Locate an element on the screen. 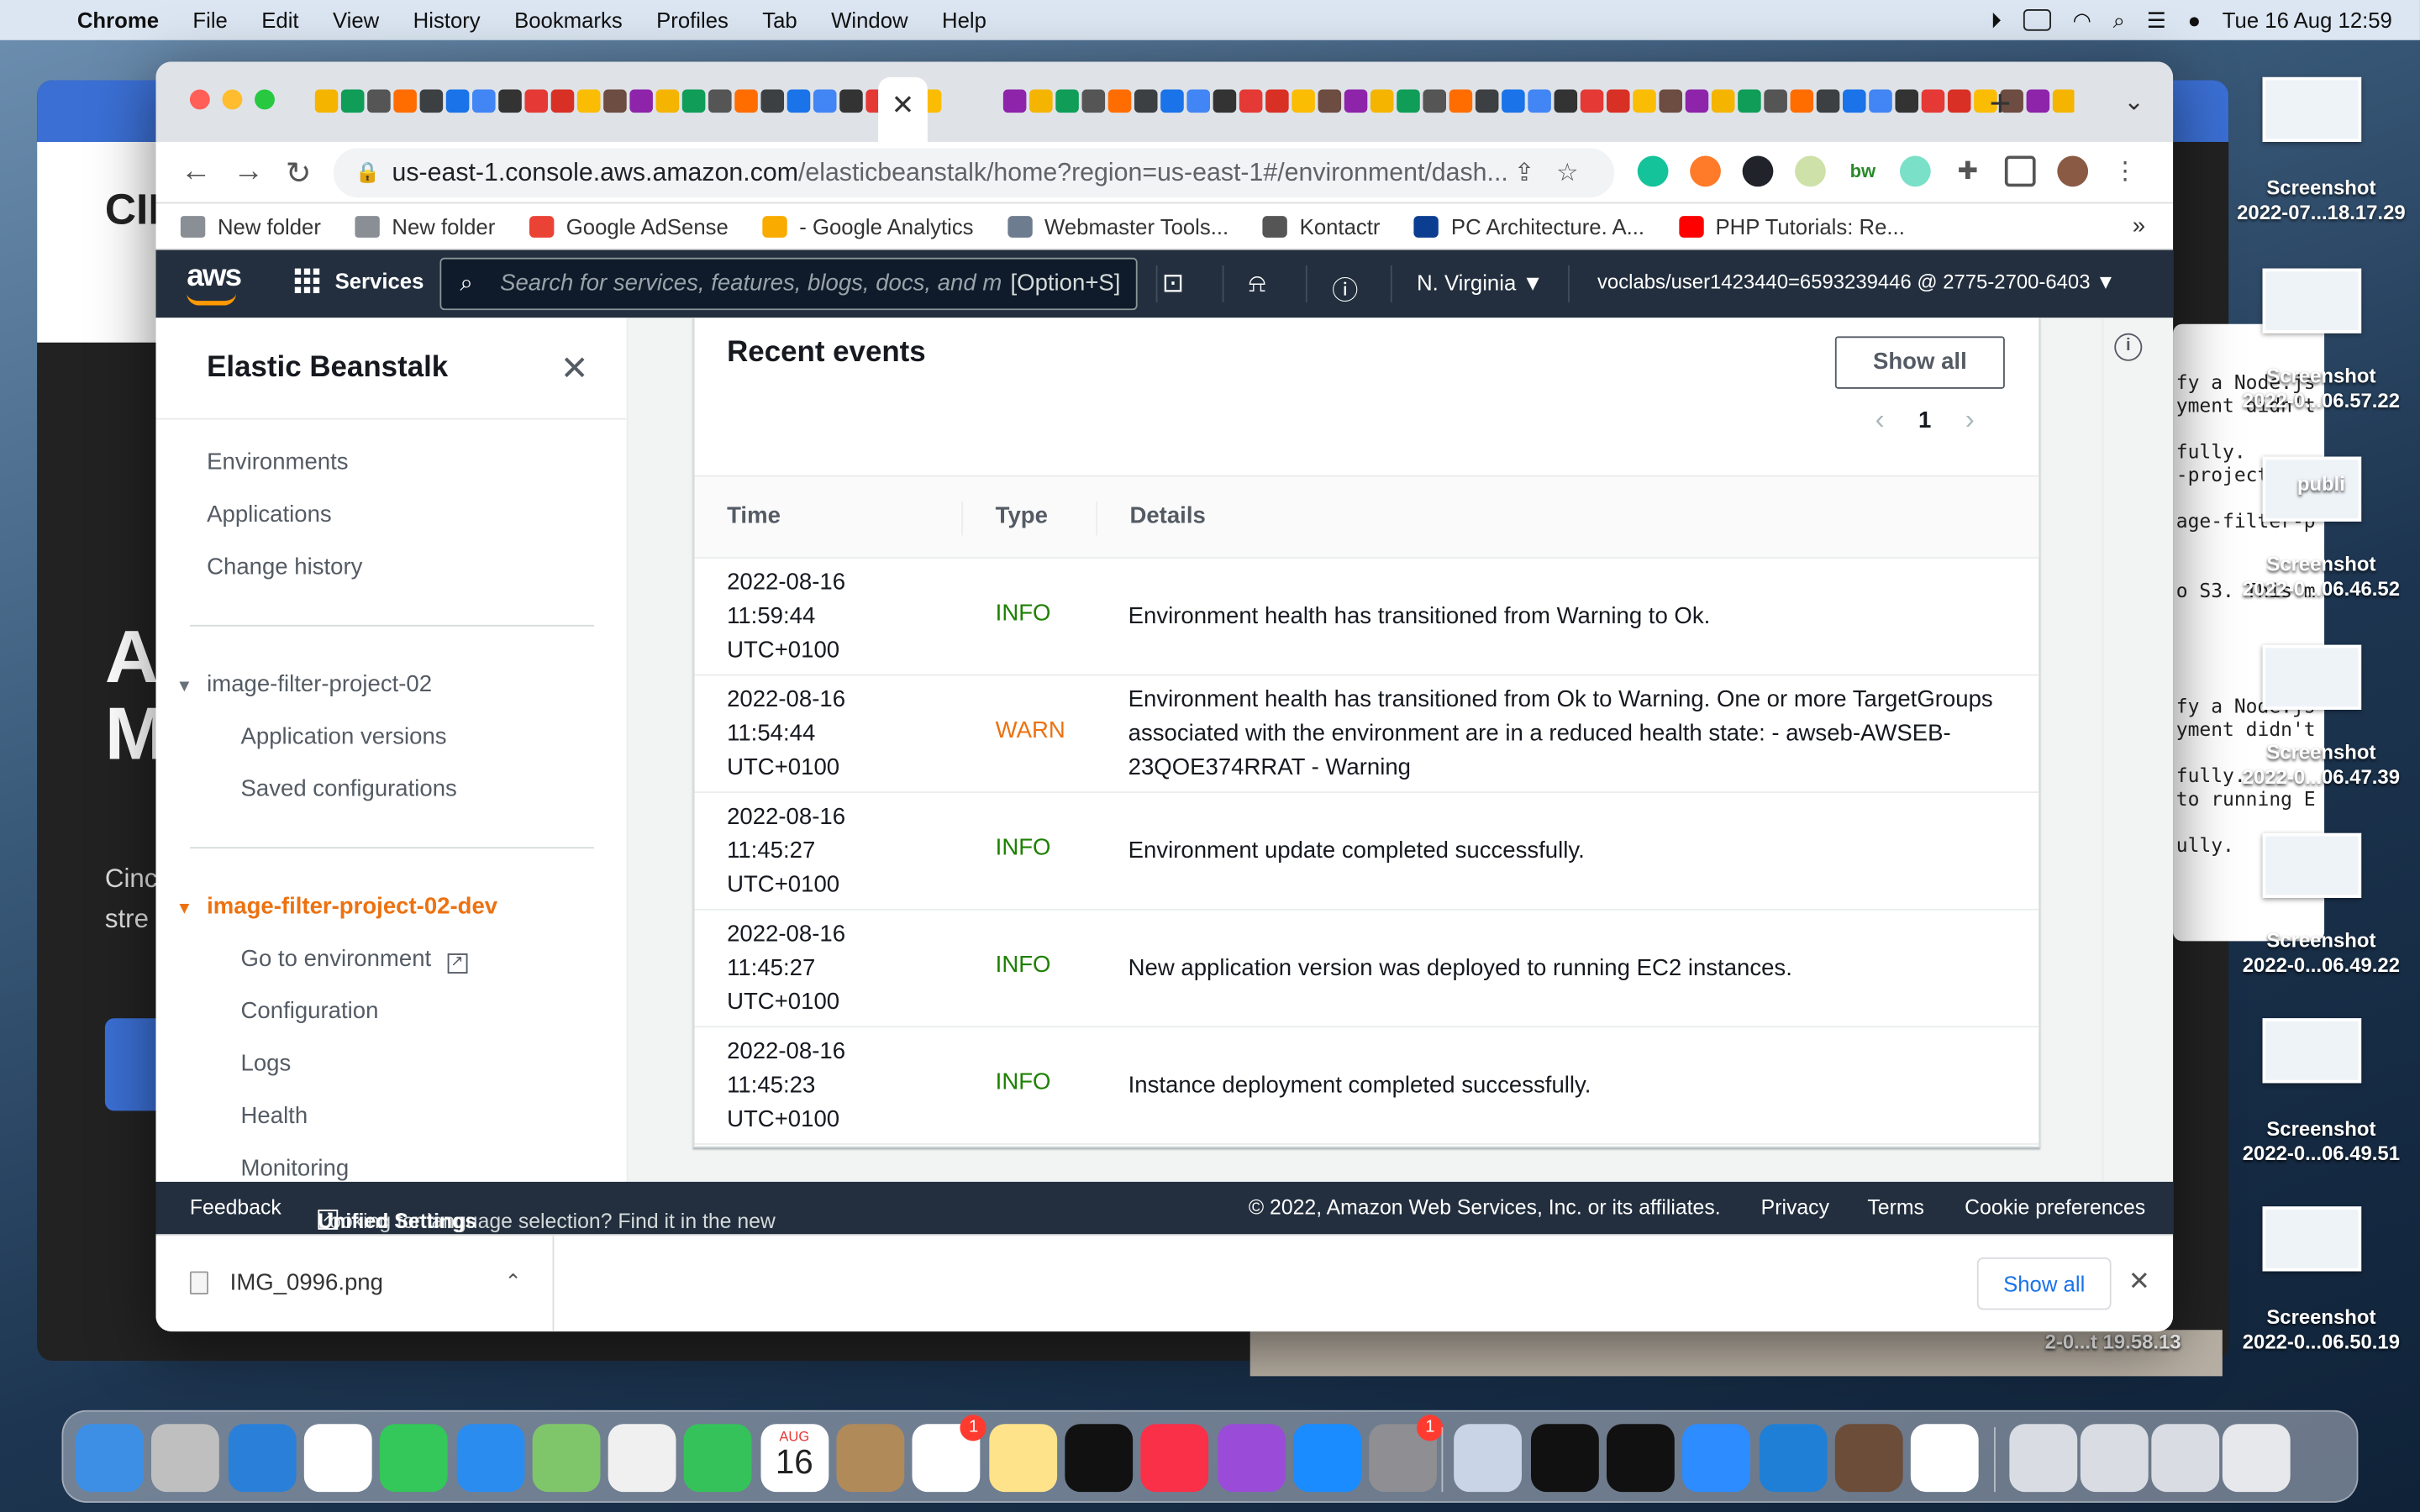  show-all-button: Show all is located at coordinates (1920, 362).